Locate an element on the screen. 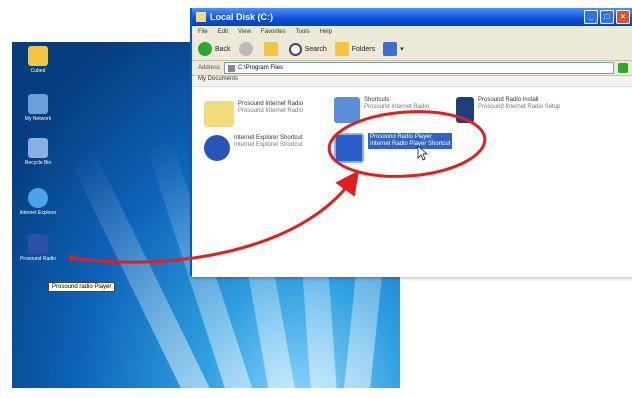 The height and width of the screenshot is (398, 632). desktop-icon-recycle-bin: Recycle Bin is located at coordinates (38, 152).